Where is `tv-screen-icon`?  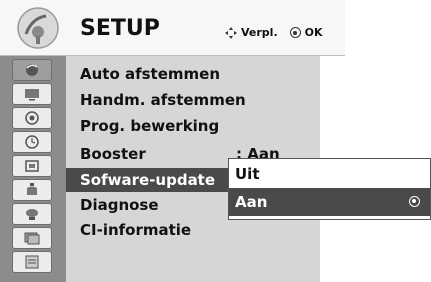 tv-screen-icon is located at coordinates (32, 94).